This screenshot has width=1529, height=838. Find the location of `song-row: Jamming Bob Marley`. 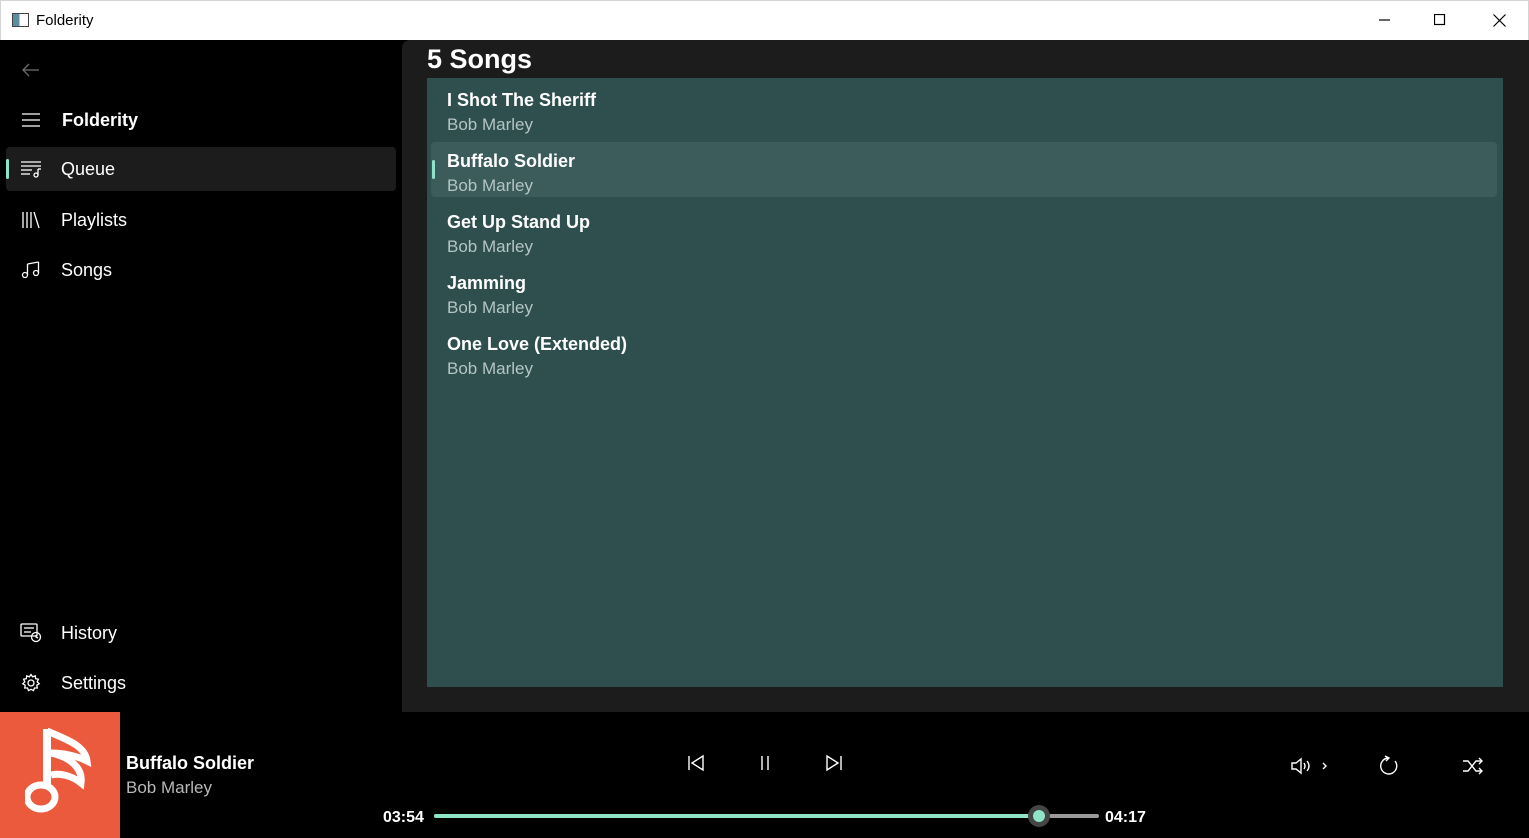

song-row: Jamming Bob Marley is located at coordinates (964, 291).